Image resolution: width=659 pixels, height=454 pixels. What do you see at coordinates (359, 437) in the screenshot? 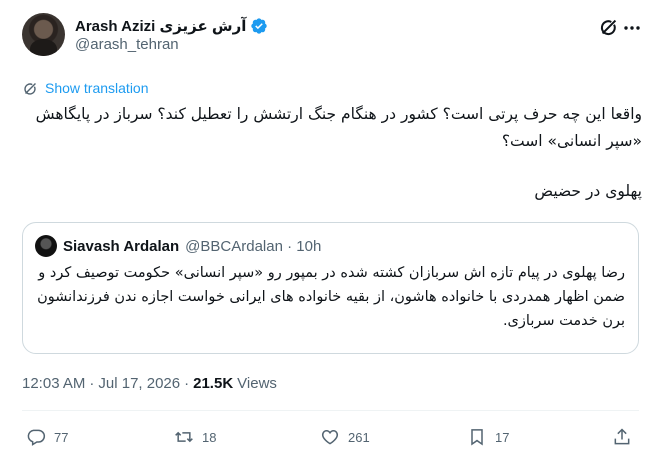
I see `like-count: 261` at bounding box center [359, 437].